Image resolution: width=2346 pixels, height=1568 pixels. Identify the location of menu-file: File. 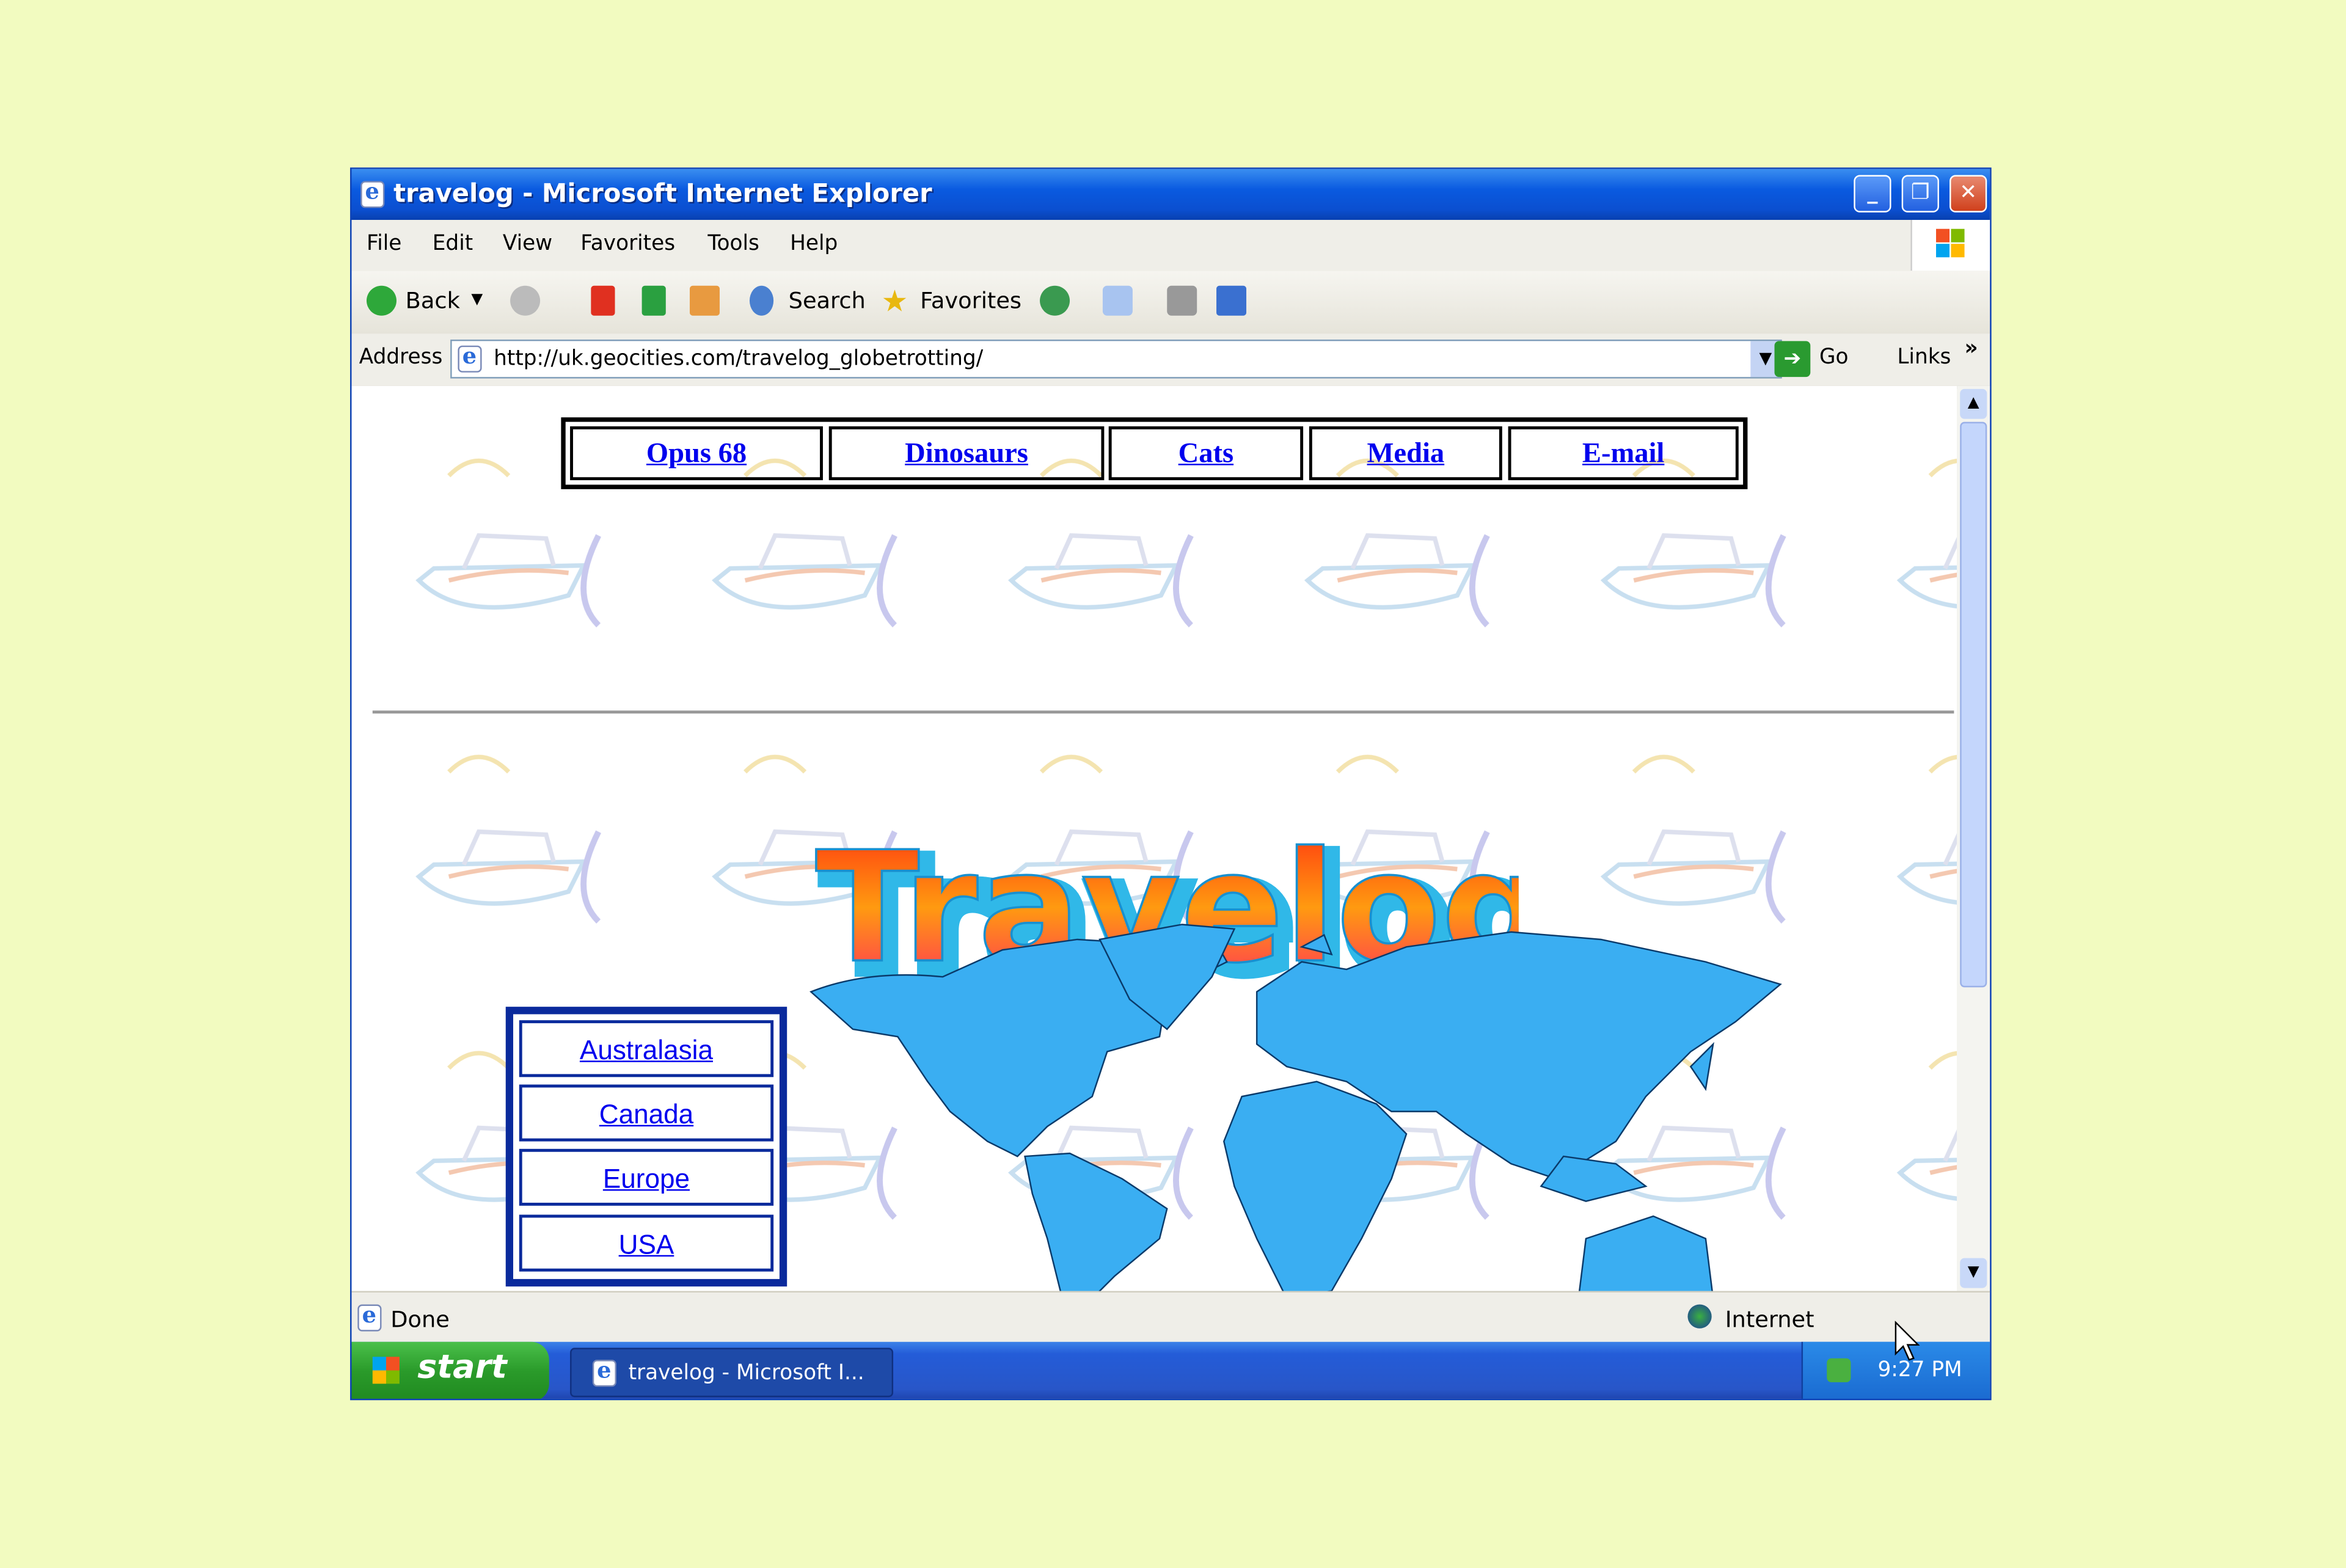
(384, 244).